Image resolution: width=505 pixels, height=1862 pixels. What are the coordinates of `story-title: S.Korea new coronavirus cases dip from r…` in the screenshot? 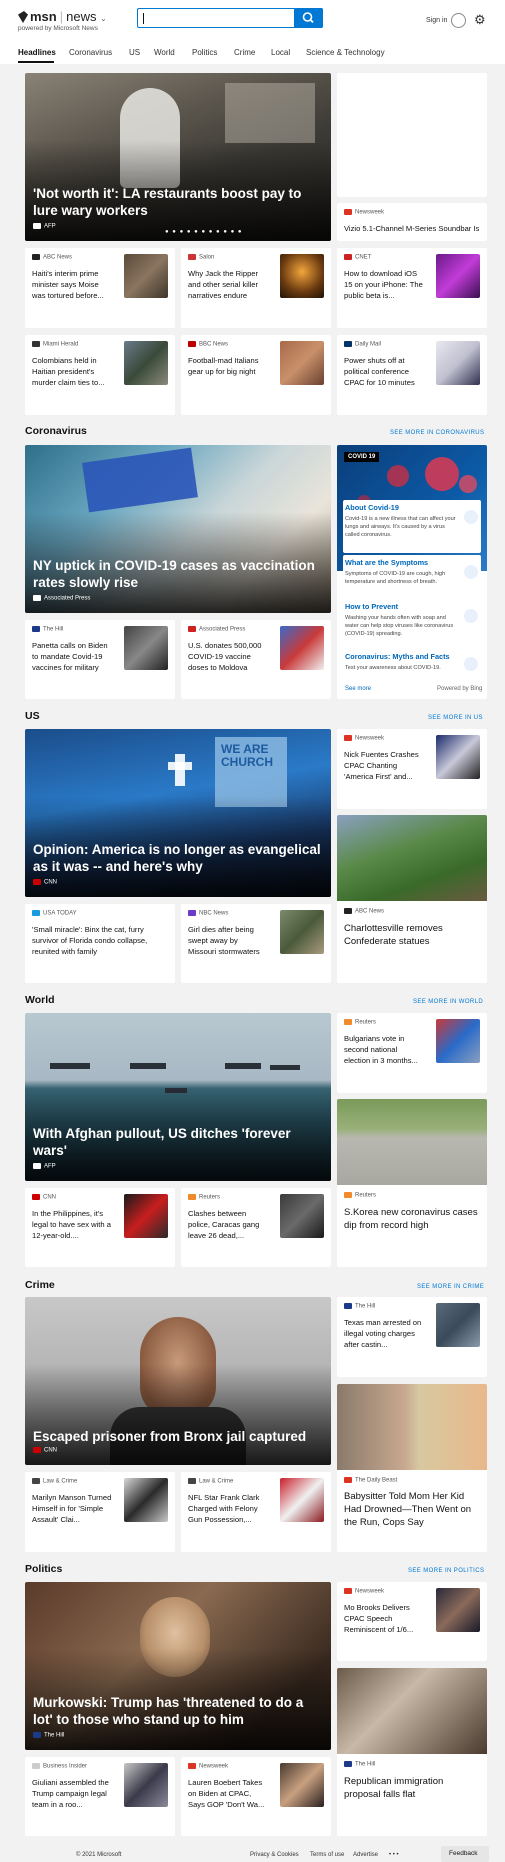 It's located at (412, 1219).